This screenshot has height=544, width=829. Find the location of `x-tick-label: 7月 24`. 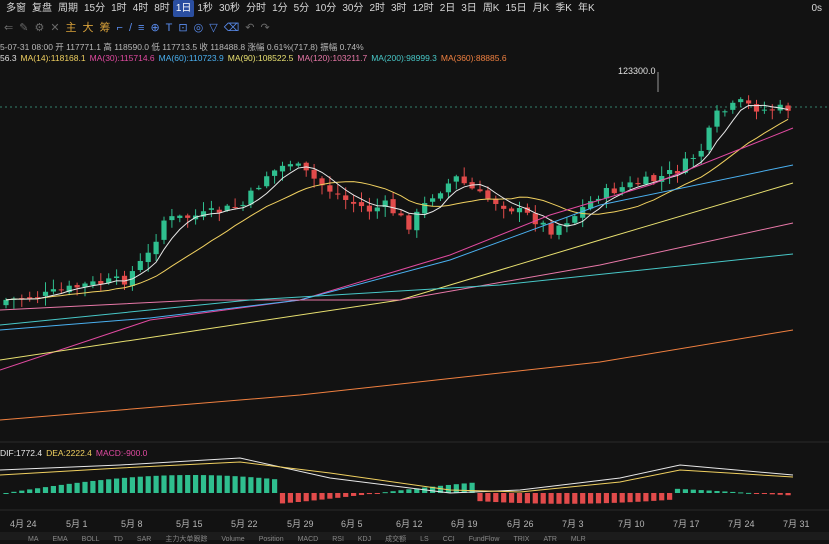

x-tick-label: 7月 24 is located at coordinates (741, 524).